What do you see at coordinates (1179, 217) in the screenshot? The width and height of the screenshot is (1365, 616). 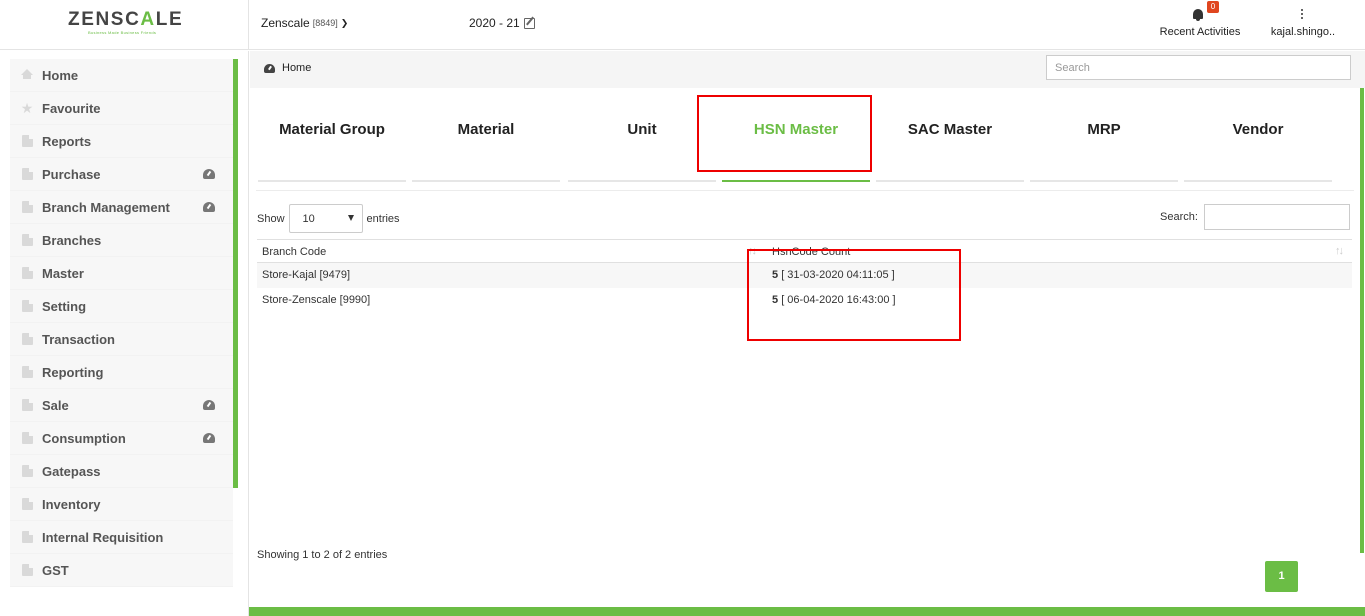 I see `search-label: Search:` at bounding box center [1179, 217].